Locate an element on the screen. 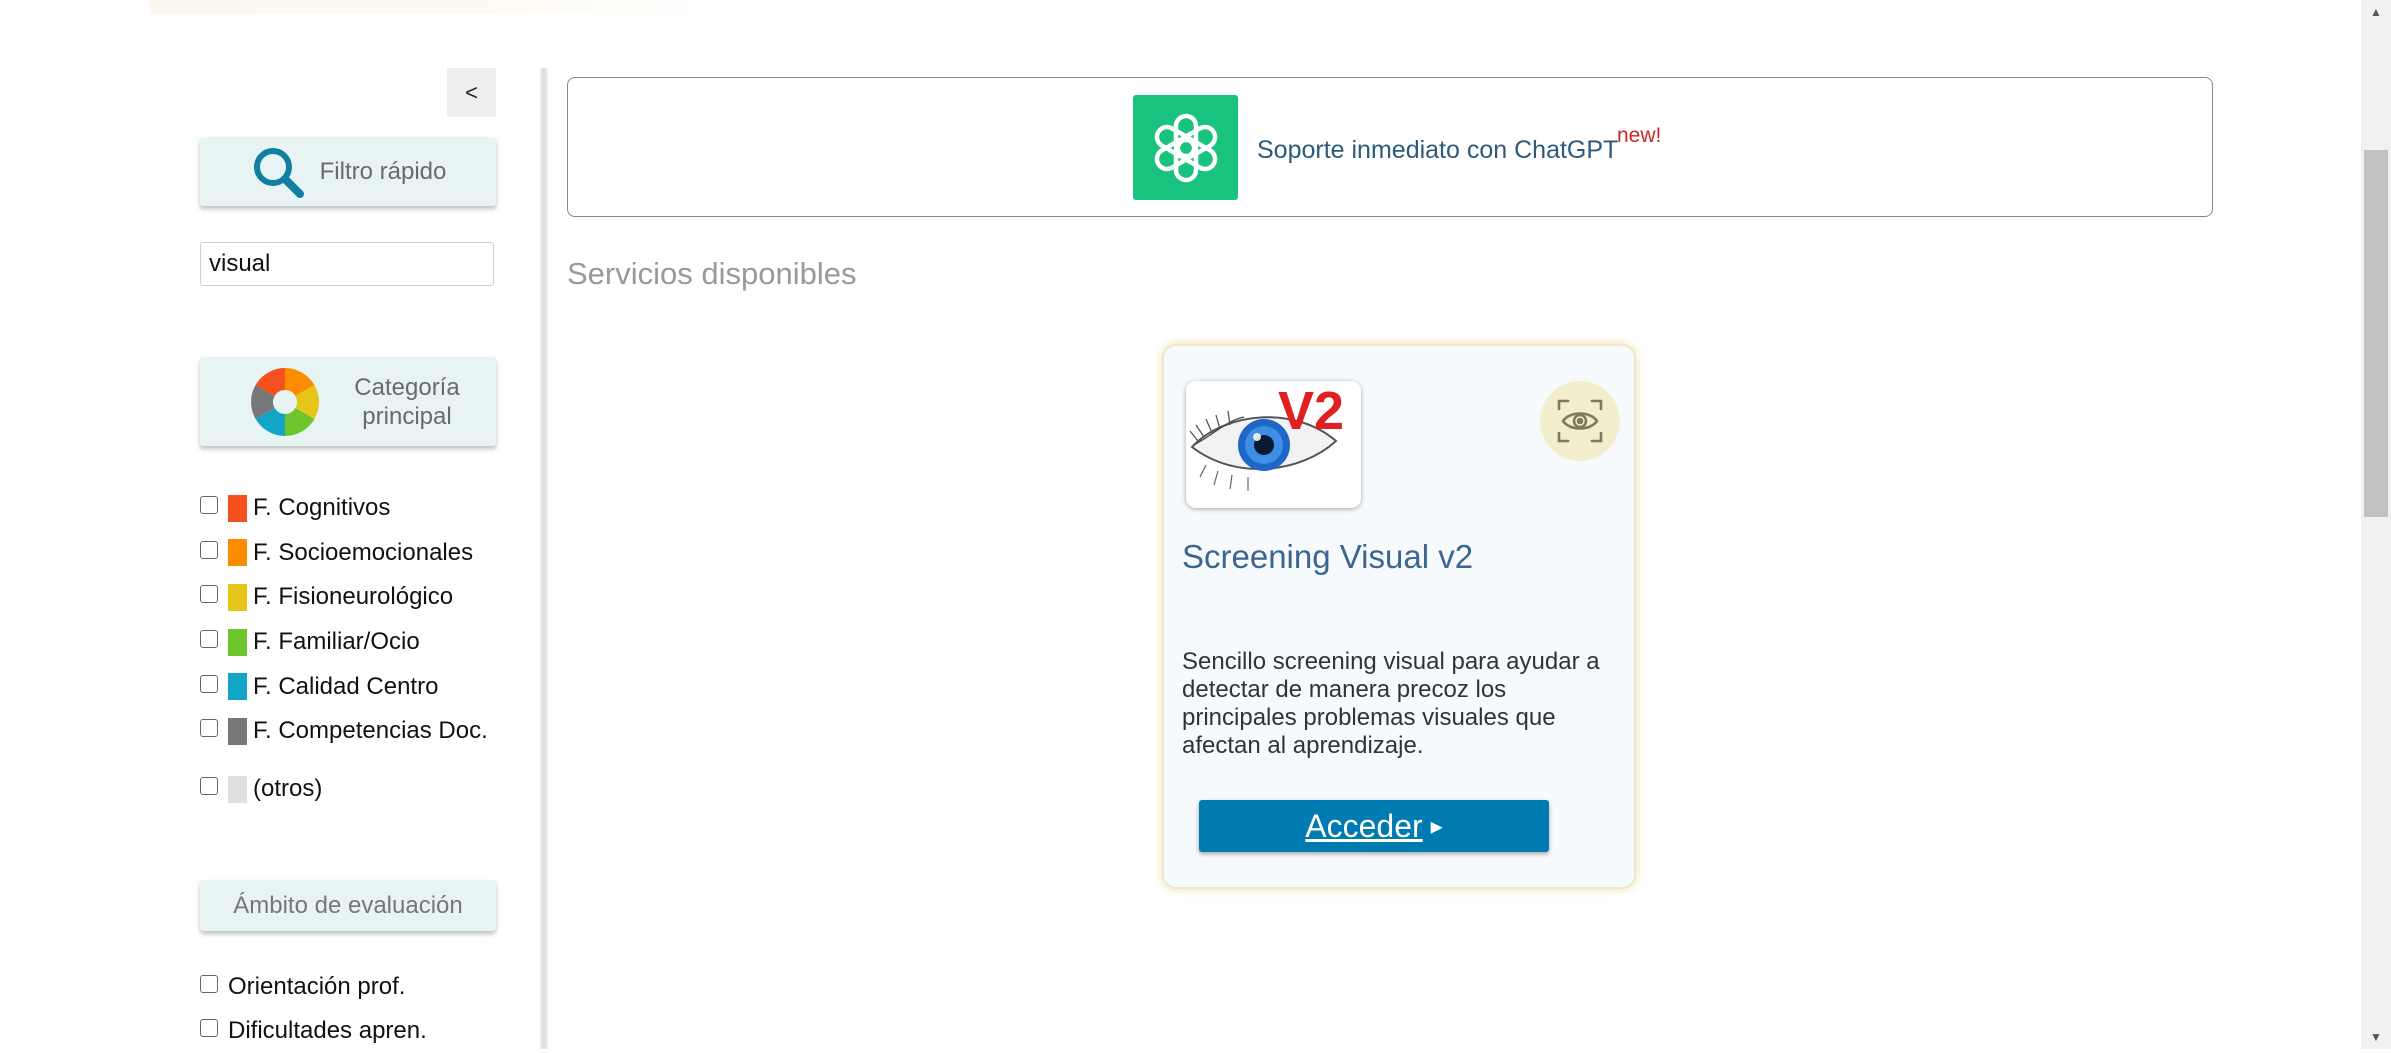 The height and width of the screenshot is (1053, 2391). category-wheel-icon is located at coordinates (285, 401).